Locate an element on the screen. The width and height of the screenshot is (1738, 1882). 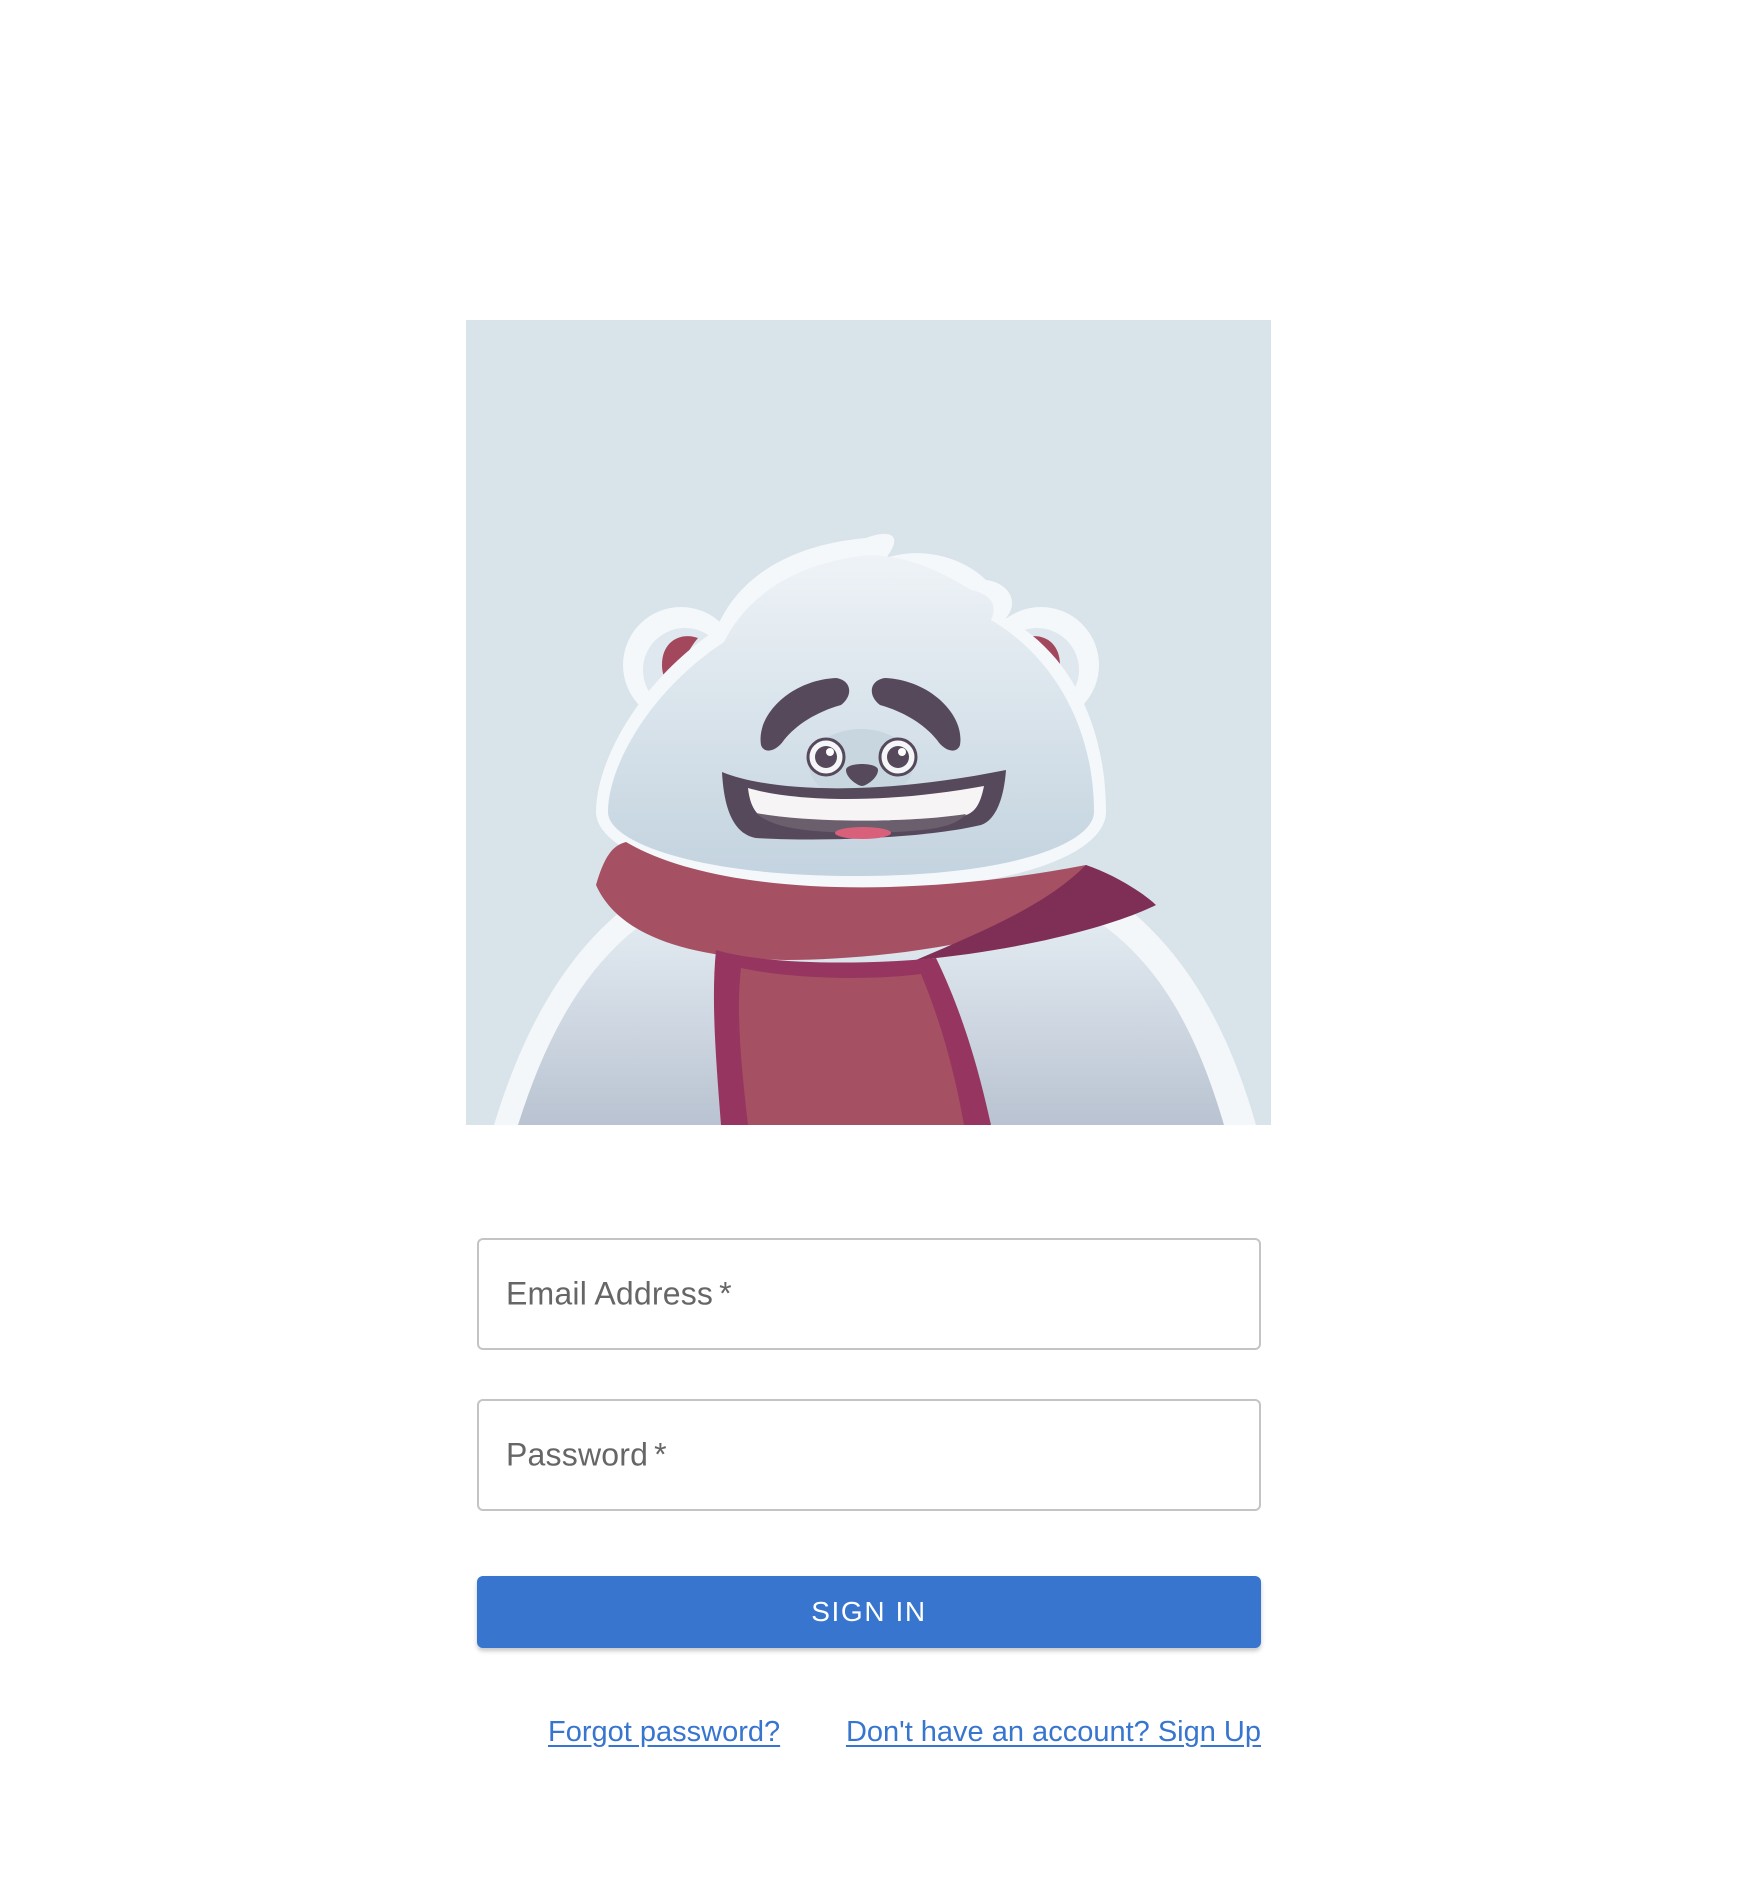
sign-up-link: Don't have an account? Sign Up is located at coordinates (1053, 1732).